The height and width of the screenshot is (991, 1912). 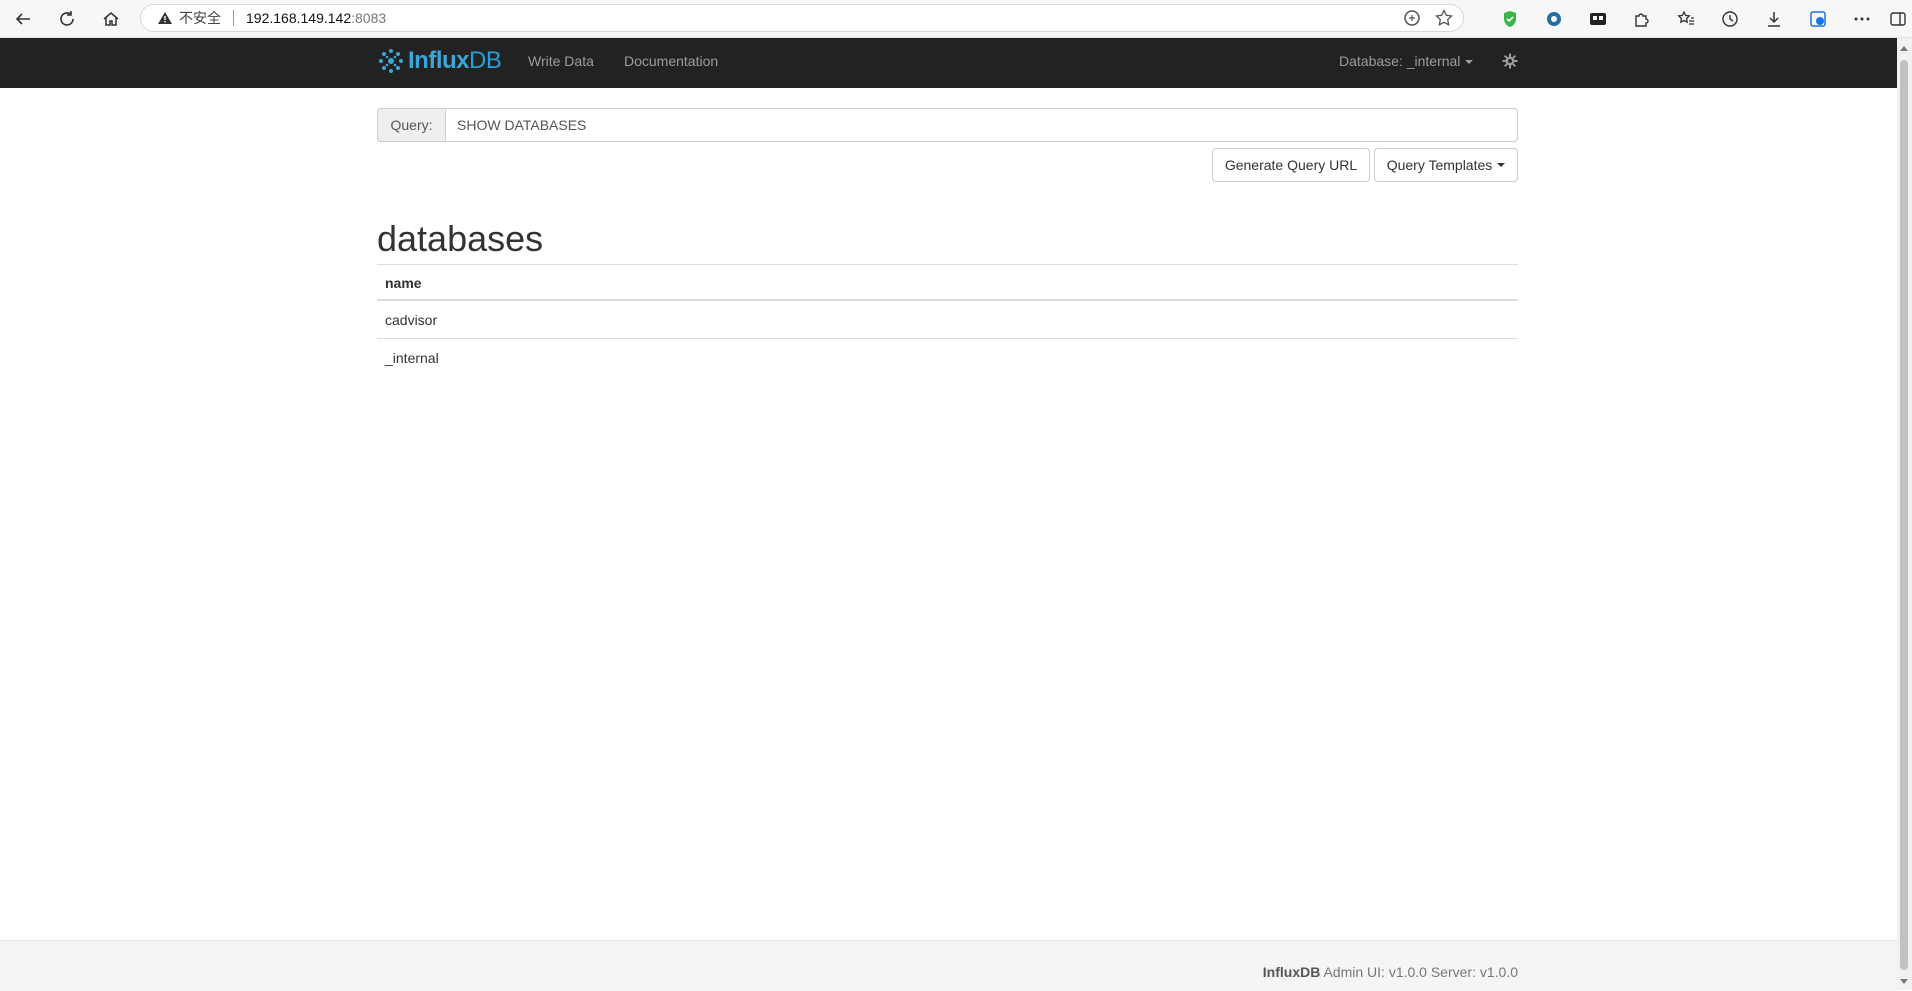 I want to click on url-host: 192.168.149.142, so click(x=299, y=18).